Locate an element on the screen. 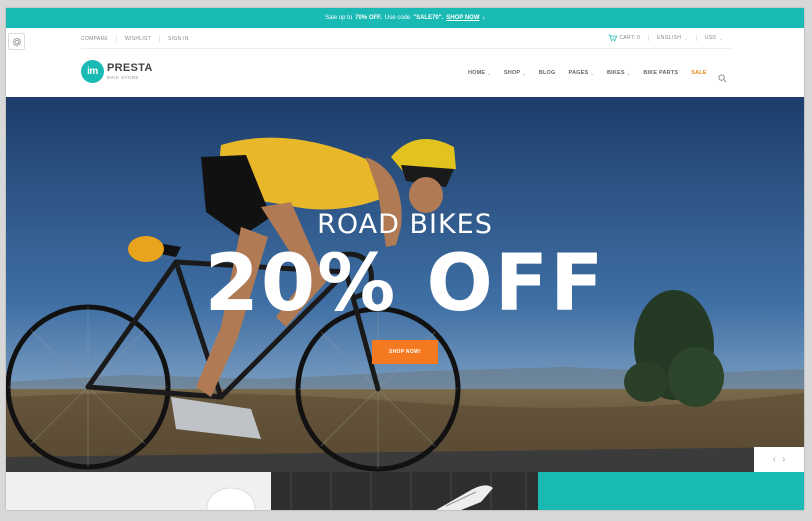 This screenshot has width=812, height=521. cart-icon is located at coordinates (612, 38).